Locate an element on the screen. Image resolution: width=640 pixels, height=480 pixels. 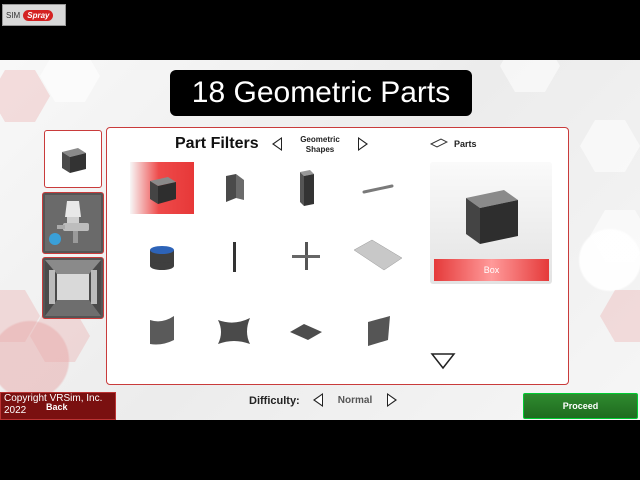
tab-spray-booth is located at coordinates (73, 288).